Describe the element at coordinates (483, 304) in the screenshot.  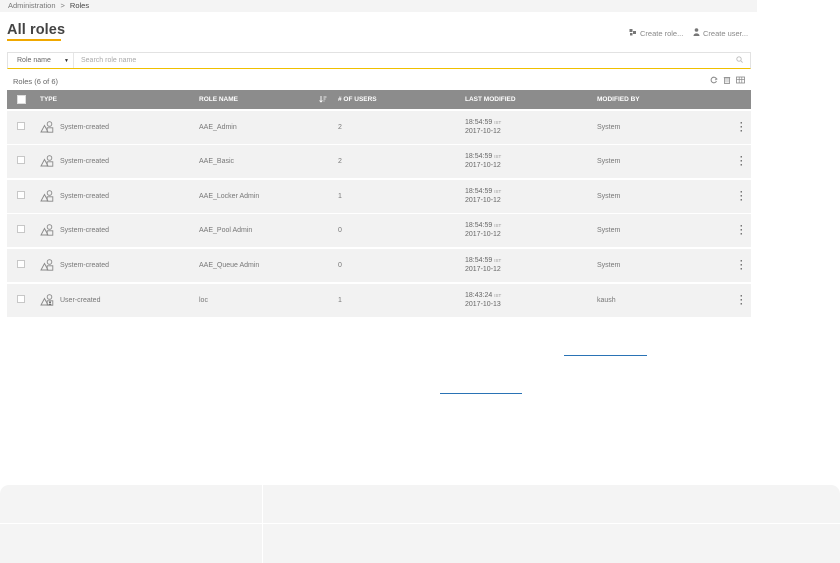
I see `last-modified-date: 2017-10-13` at that location.